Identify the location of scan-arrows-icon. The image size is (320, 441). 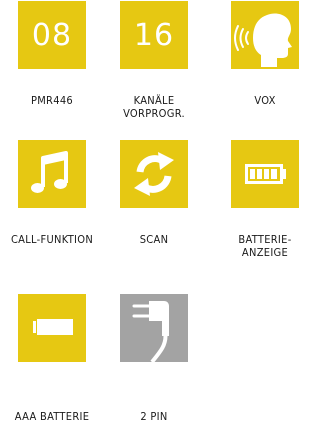
(154, 174).